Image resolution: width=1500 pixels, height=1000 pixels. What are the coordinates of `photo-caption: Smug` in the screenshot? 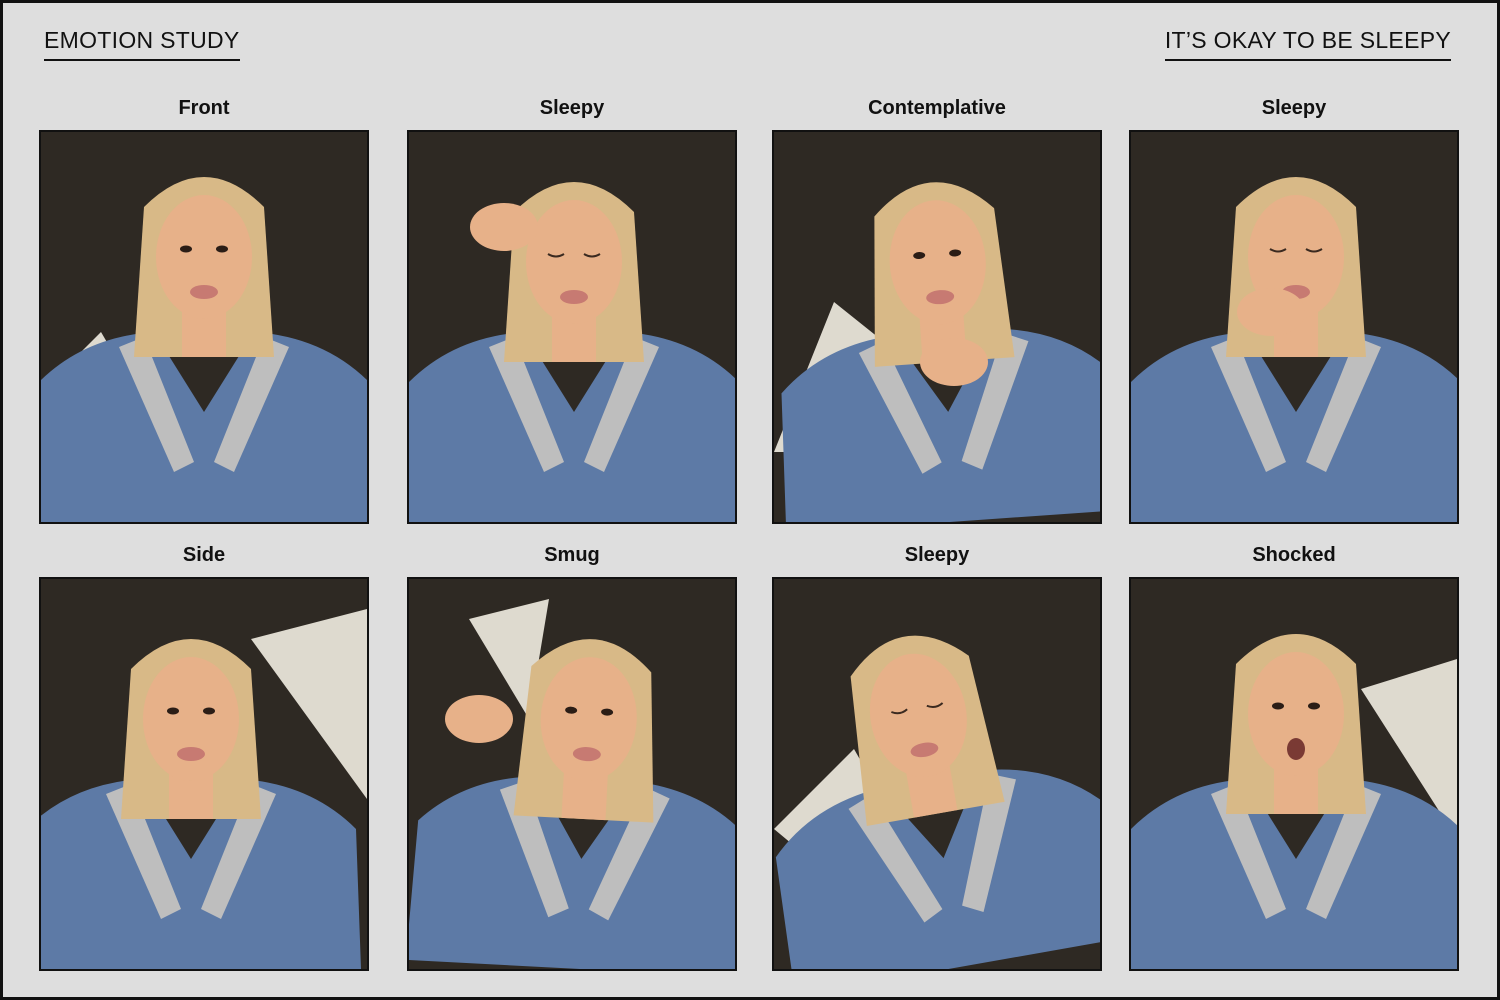 It's located at (572, 555).